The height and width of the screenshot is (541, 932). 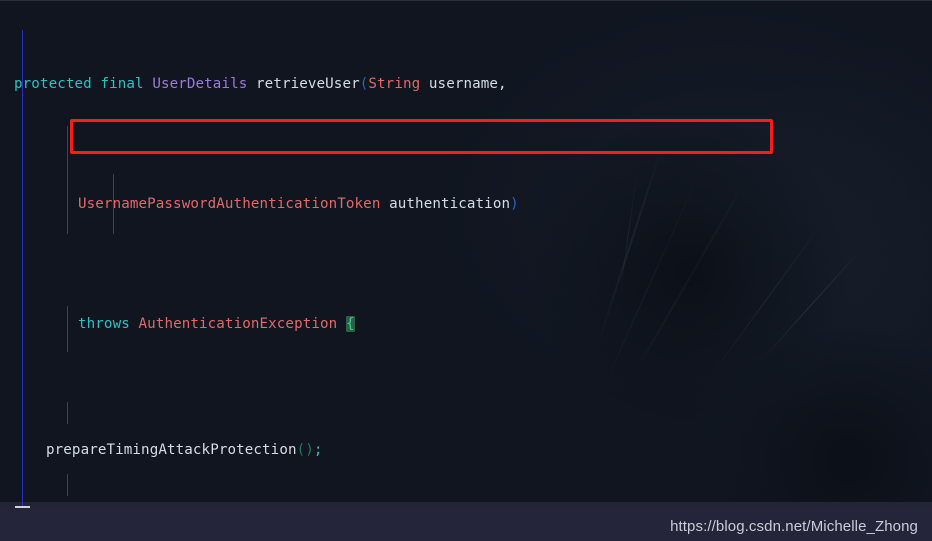 I want to click on token-type: String, so click(x=394, y=84).